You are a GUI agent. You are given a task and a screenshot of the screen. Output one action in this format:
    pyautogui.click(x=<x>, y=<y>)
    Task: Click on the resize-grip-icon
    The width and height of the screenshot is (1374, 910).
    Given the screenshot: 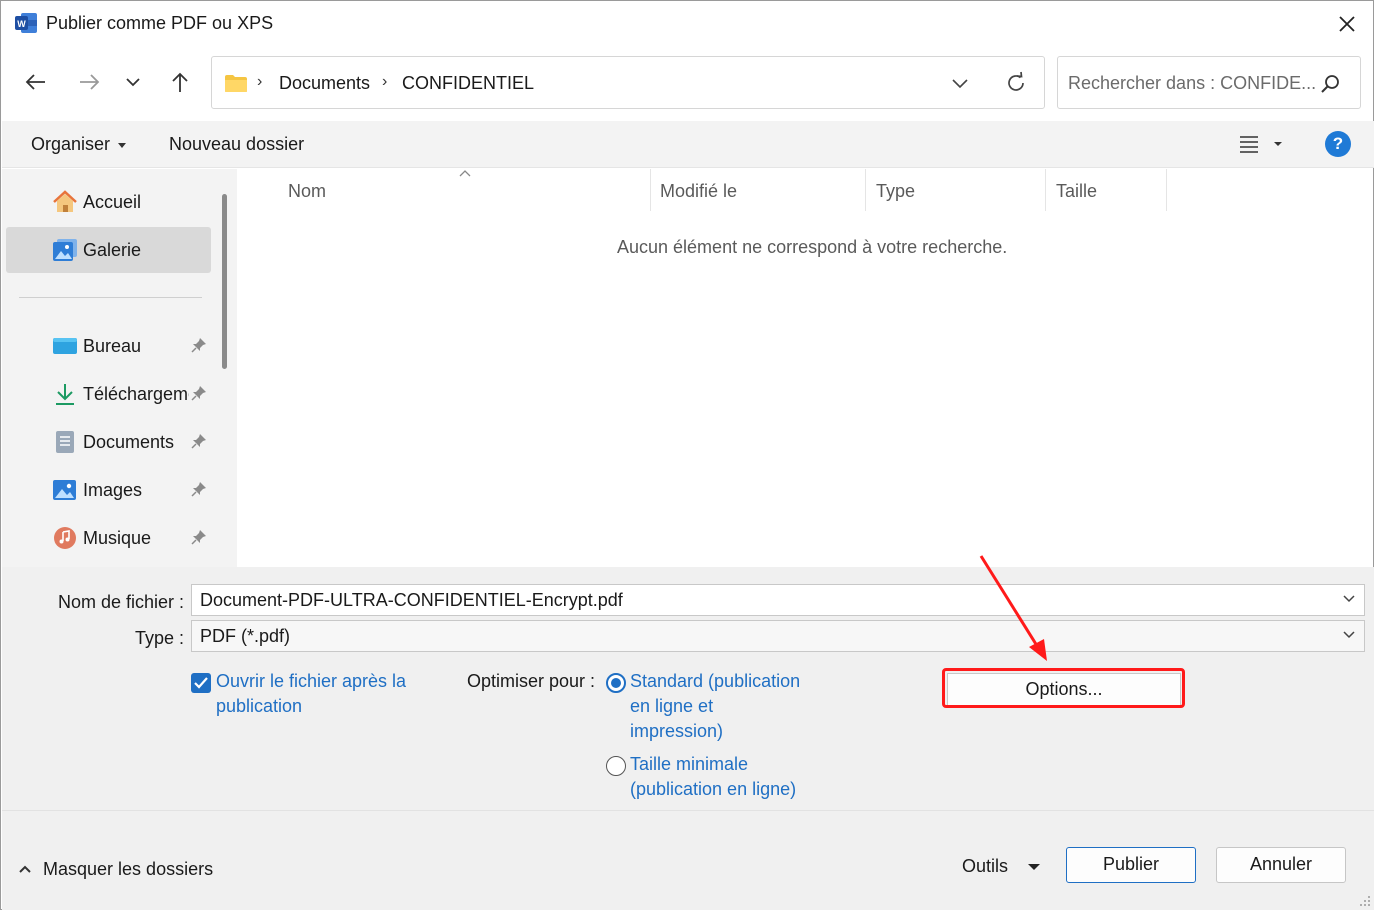 What is the action you would take?
    pyautogui.click(x=1365, y=901)
    